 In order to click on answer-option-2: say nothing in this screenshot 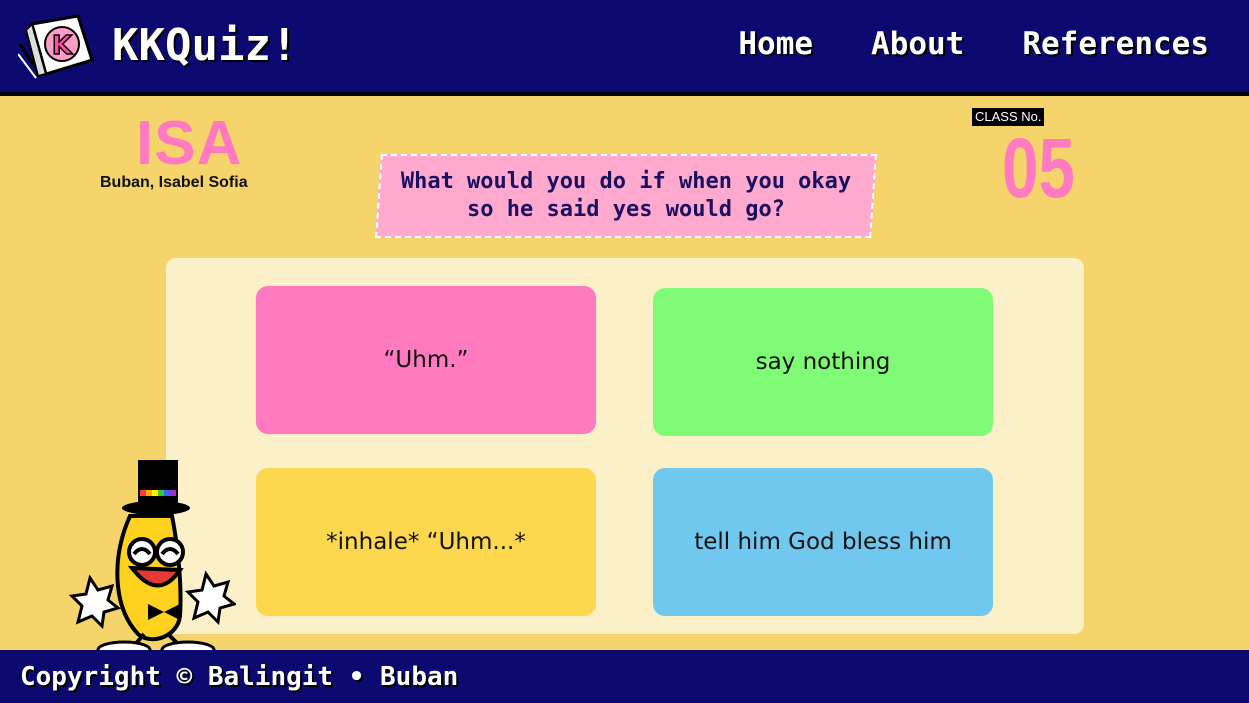, I will do `click(823, 362)`.